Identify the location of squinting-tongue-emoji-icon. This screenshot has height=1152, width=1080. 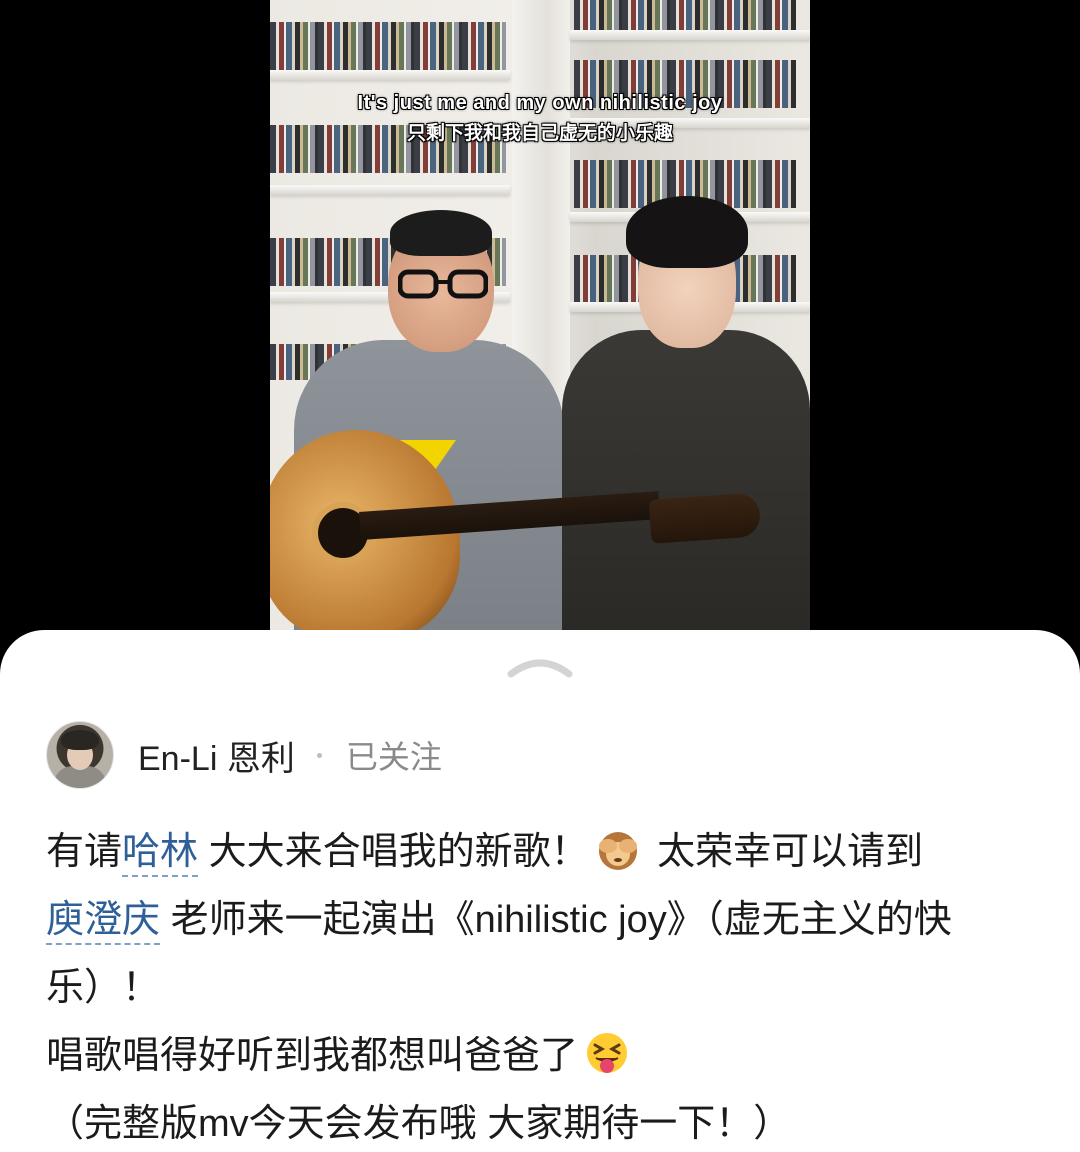
(607, 1053).